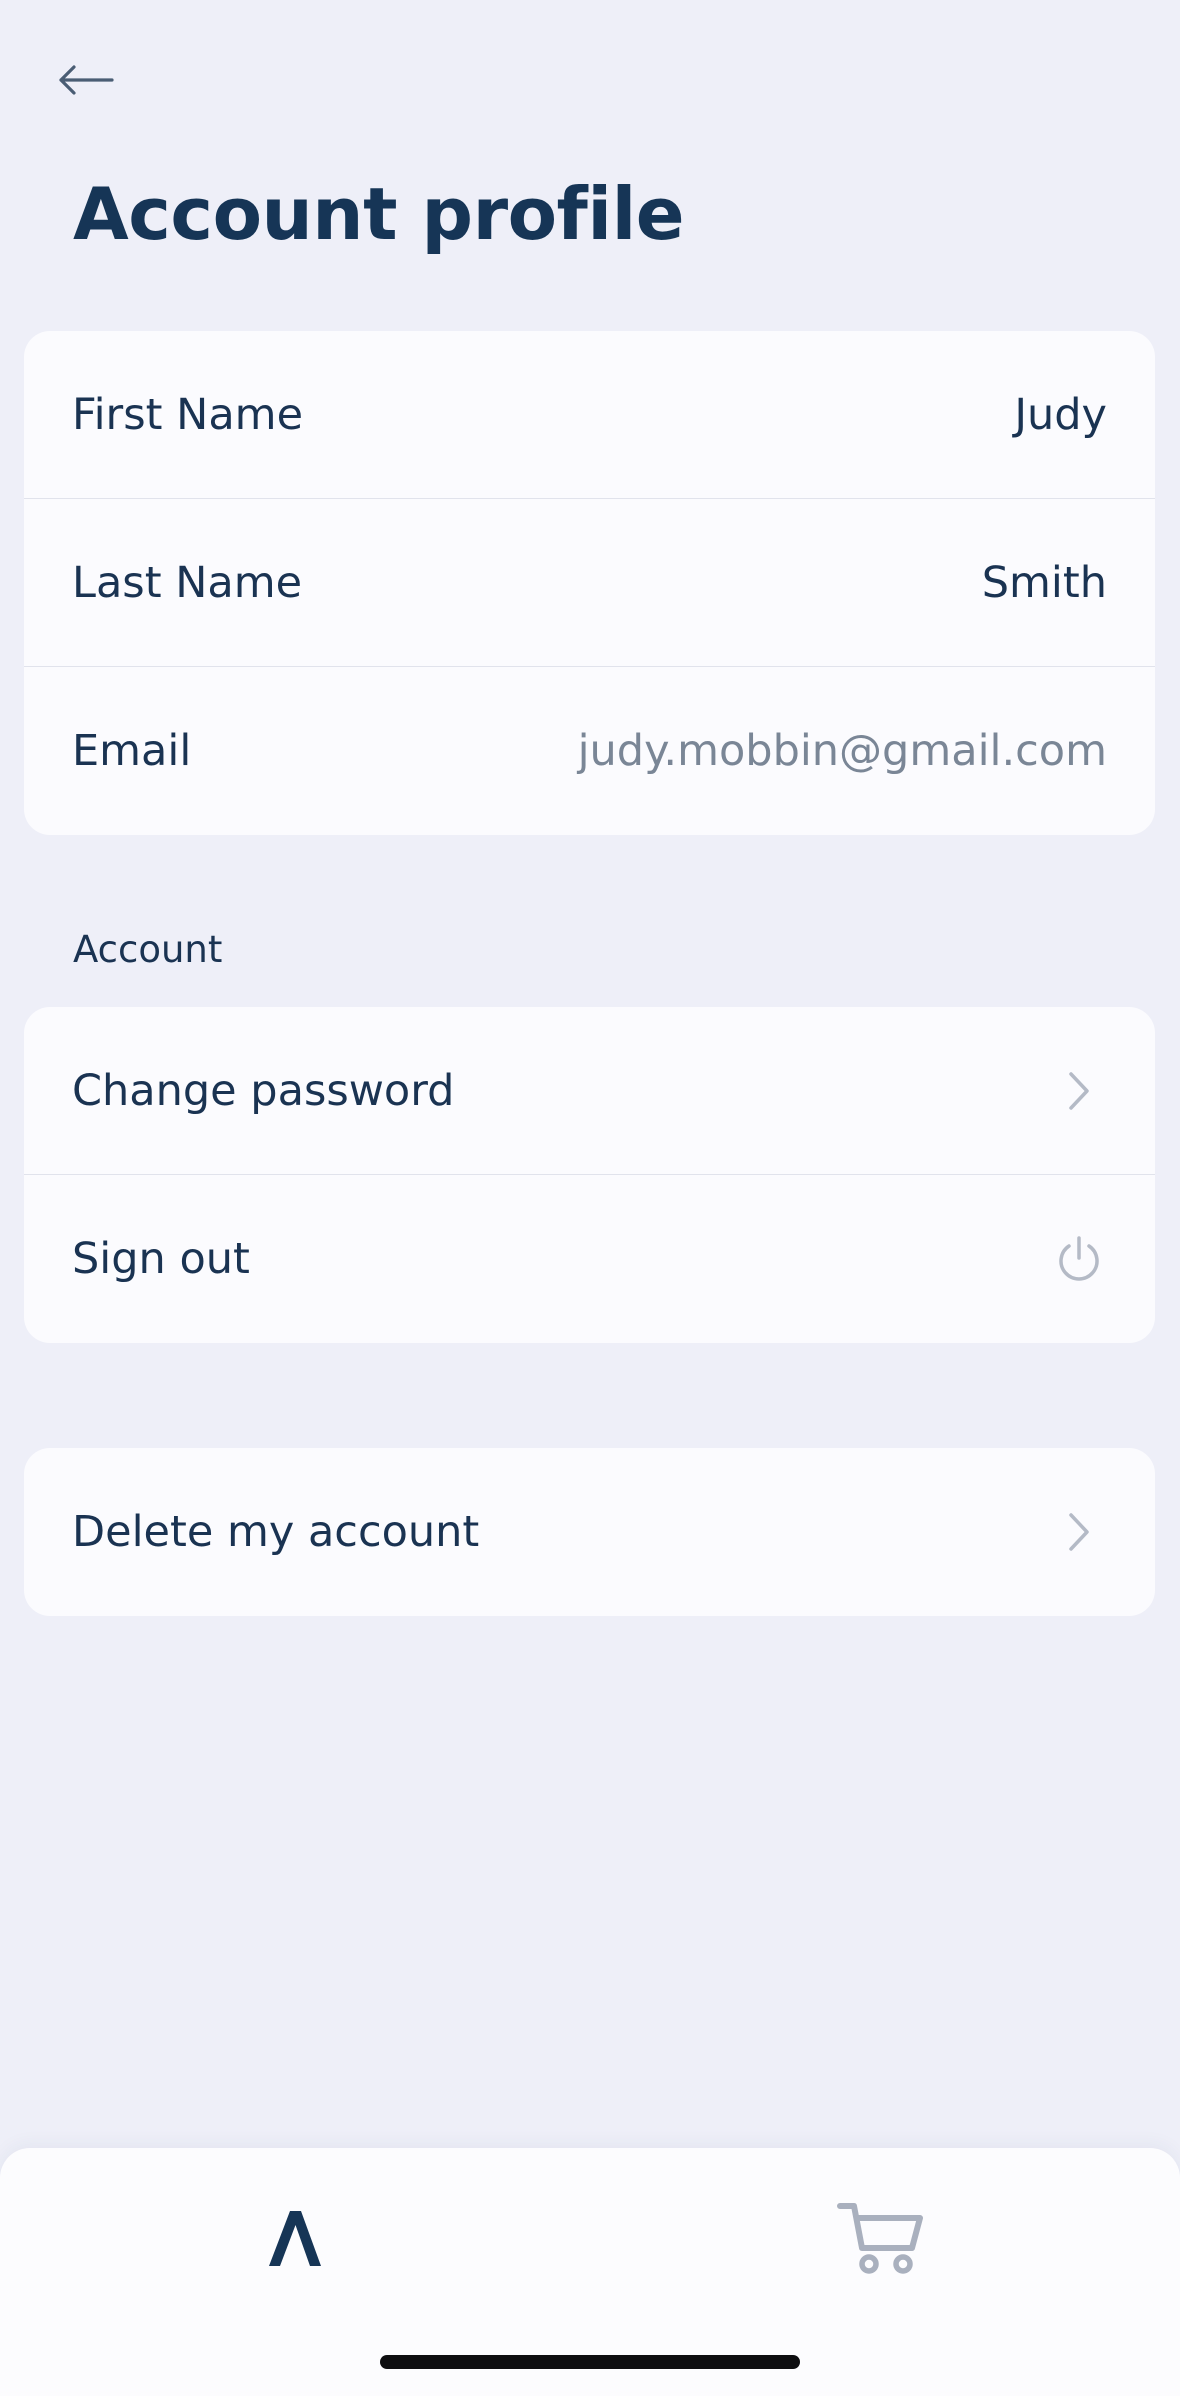 This screenshot has width=1180, height=2396. Describe the element at coordinates (842, 751) in the screenshot. I see `email-value: judy.mobbin@gmail.com` at that location.